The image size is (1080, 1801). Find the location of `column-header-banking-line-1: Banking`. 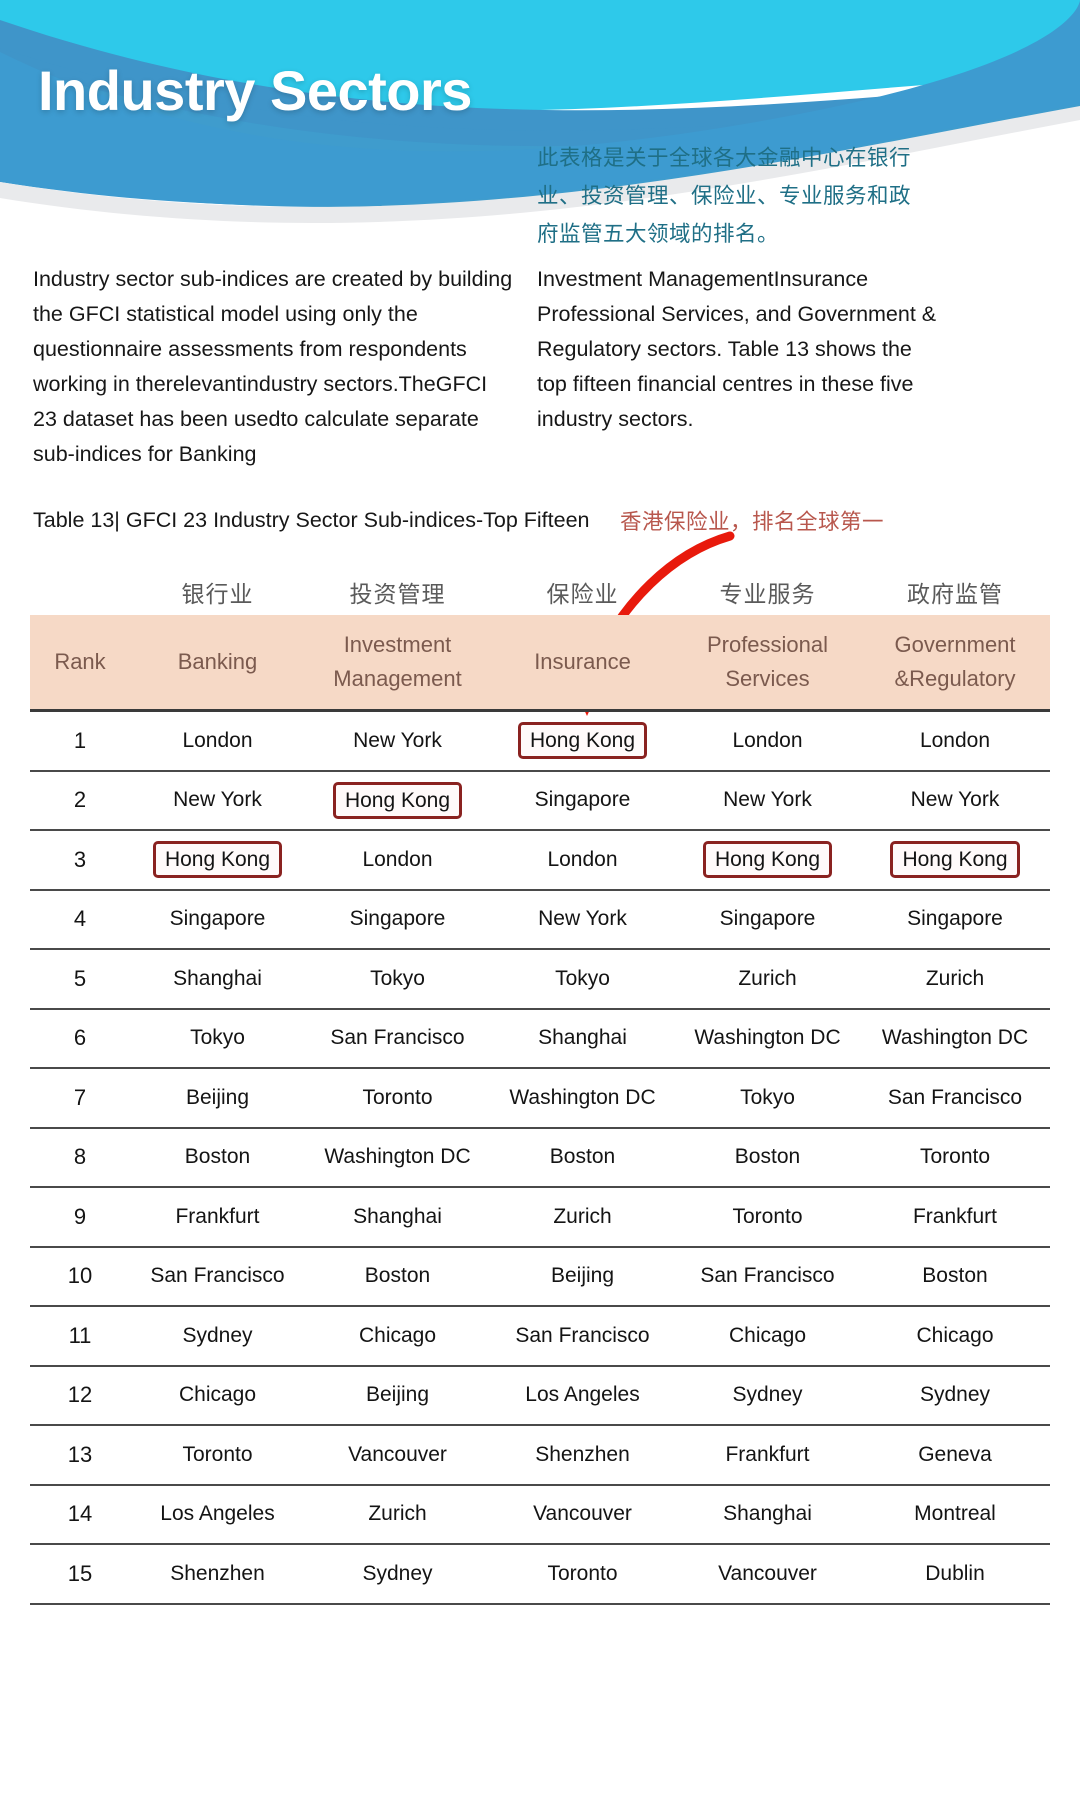

column-header-banking-line-1: Banking is located at coordinates (217, 661).